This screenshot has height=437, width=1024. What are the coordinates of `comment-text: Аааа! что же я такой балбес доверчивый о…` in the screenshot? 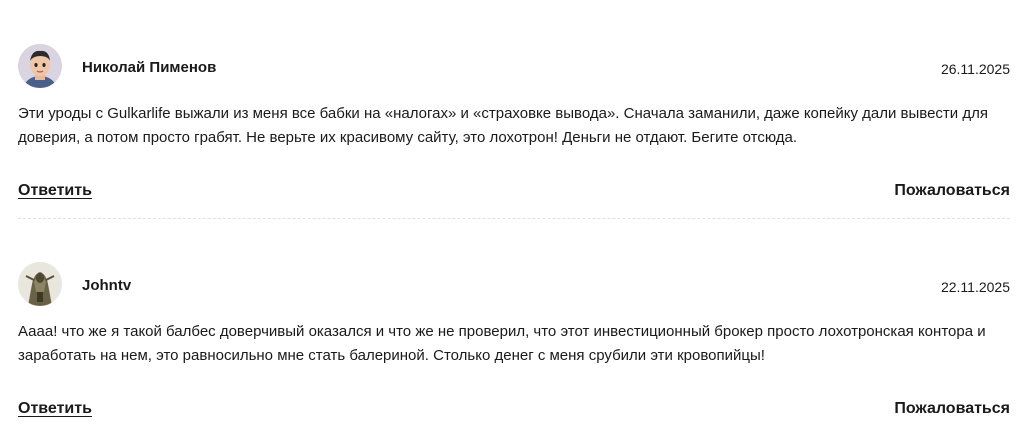 It's located at (502, 343).